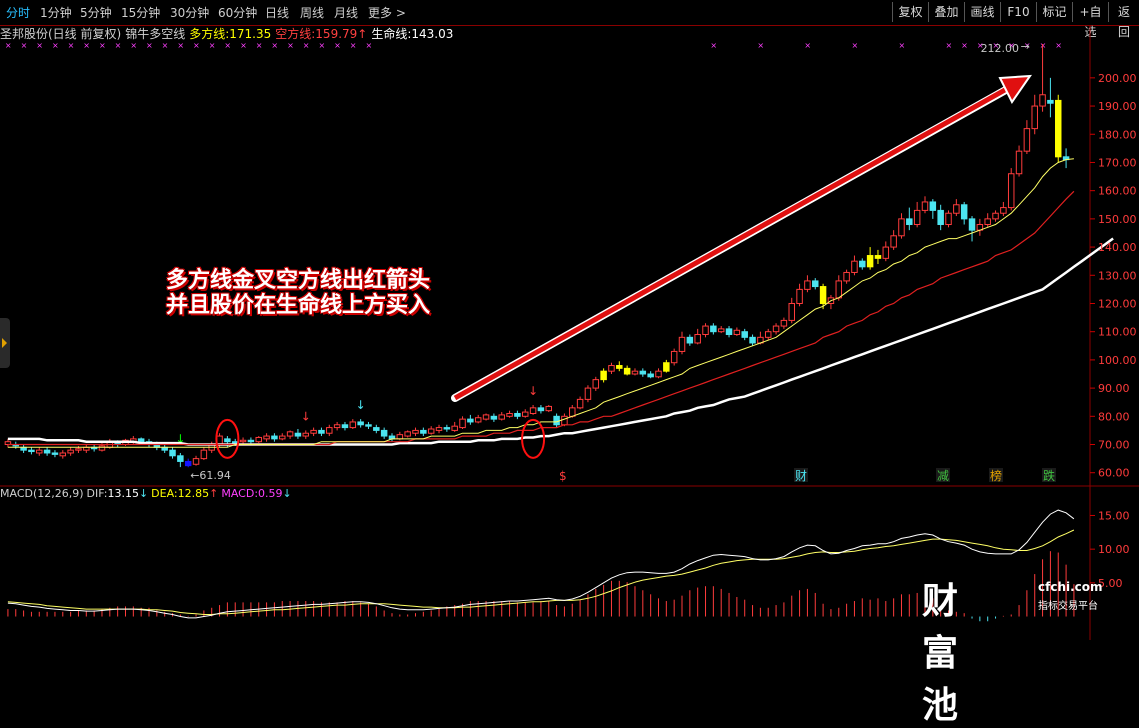 The width and height of the screenshot is (1139, 728). Describe the element at coordinates (189, 12) in the screenshot. I see `tab-timeframe: 30分钟` at that location.